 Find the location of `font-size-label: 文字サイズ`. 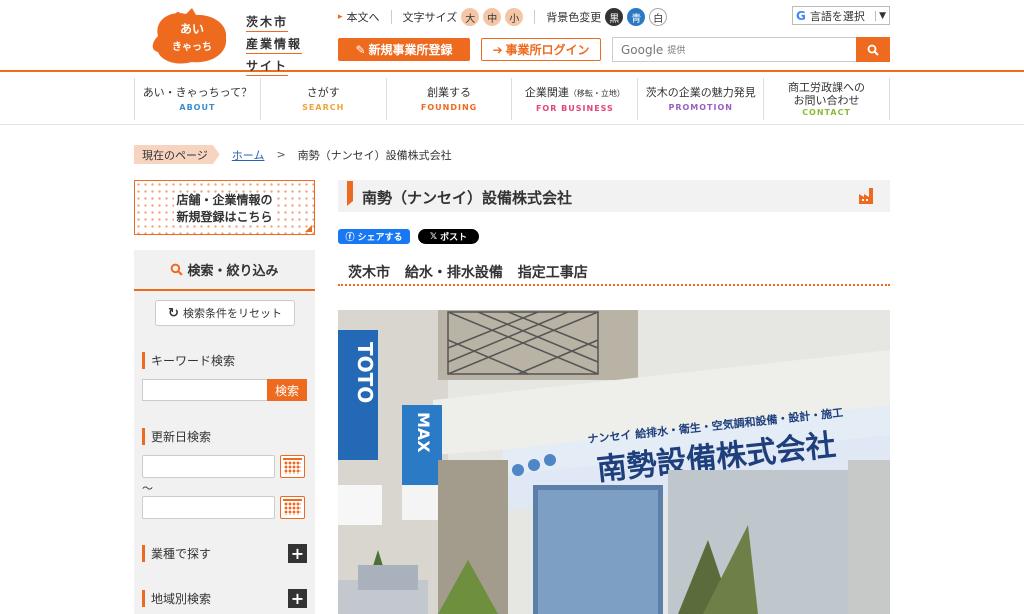

font-size-label: 文字サイズ is located at coordinates (430, 17).